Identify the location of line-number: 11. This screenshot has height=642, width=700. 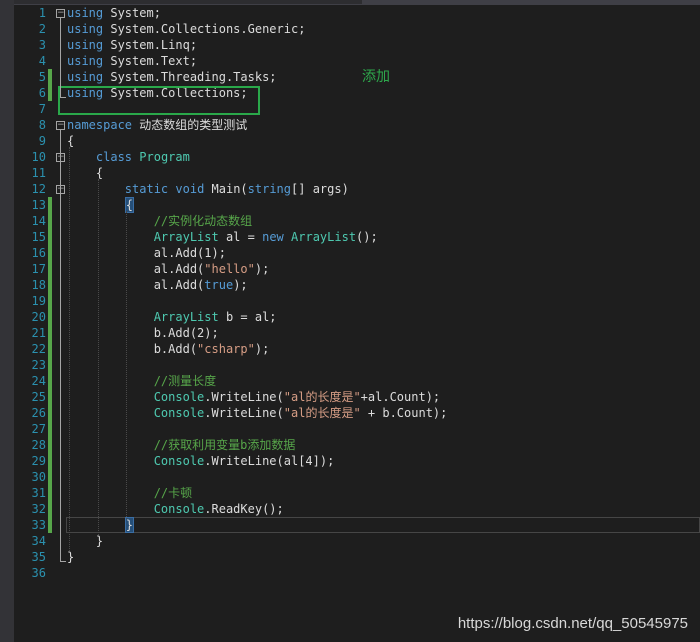
(38, 173).